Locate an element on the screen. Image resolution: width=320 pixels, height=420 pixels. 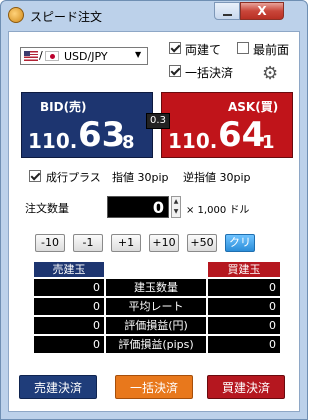
close-button: X is located at coordinates (262, 11).